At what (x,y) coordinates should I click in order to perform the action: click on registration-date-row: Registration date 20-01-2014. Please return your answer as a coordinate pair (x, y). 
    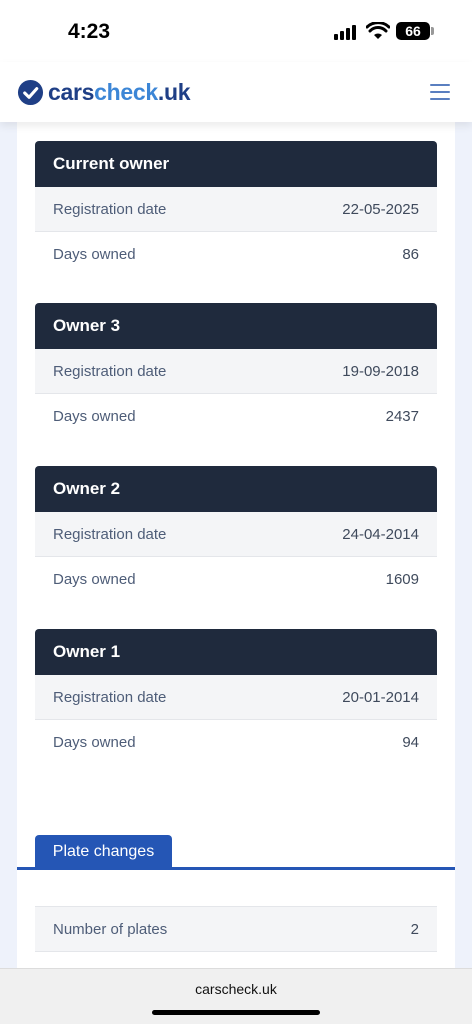
    Looking at the image, I should click on (236, 697).